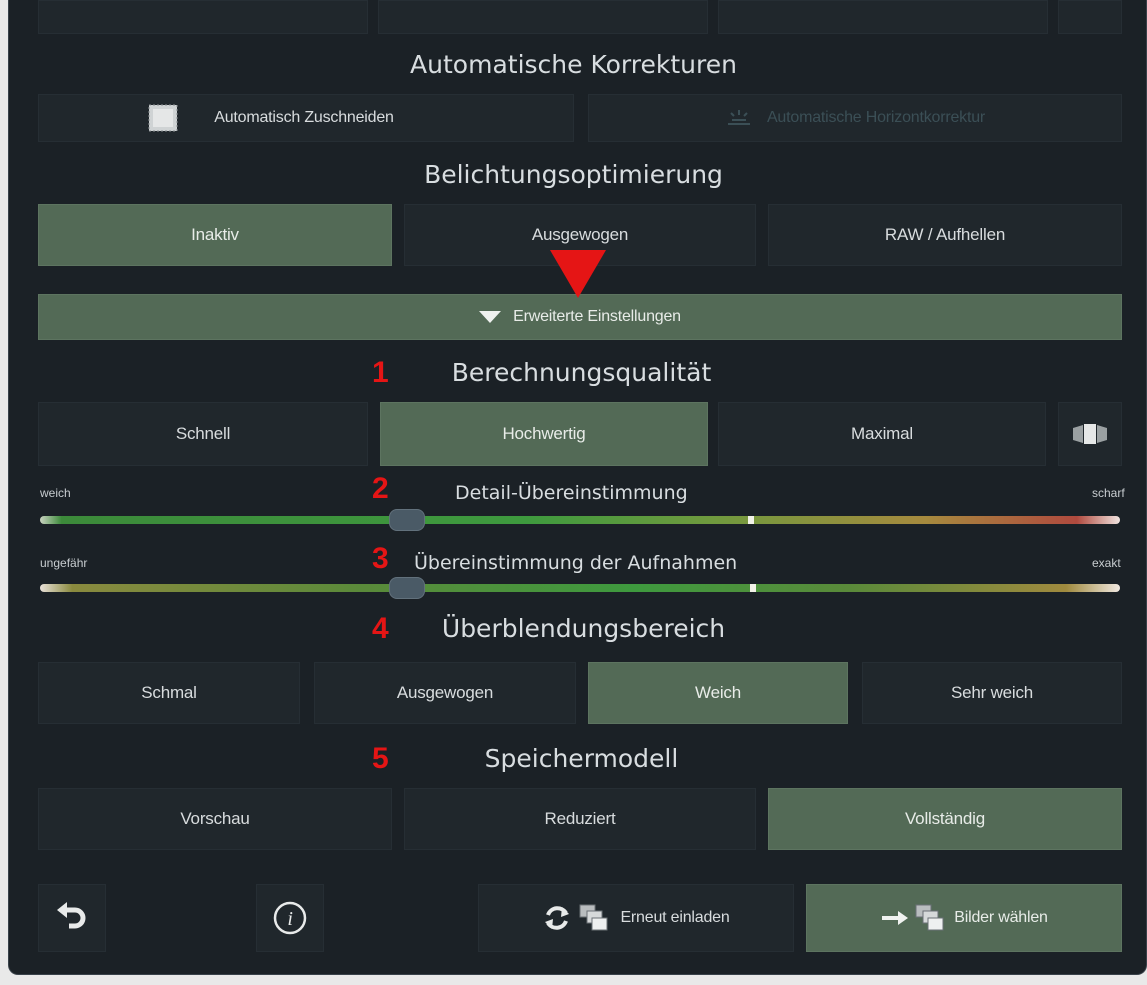  What do you see at coordinates (882, 434) in the screenshot?
I see `quality-option-max: Maximal` at bounding box center [882, 434].